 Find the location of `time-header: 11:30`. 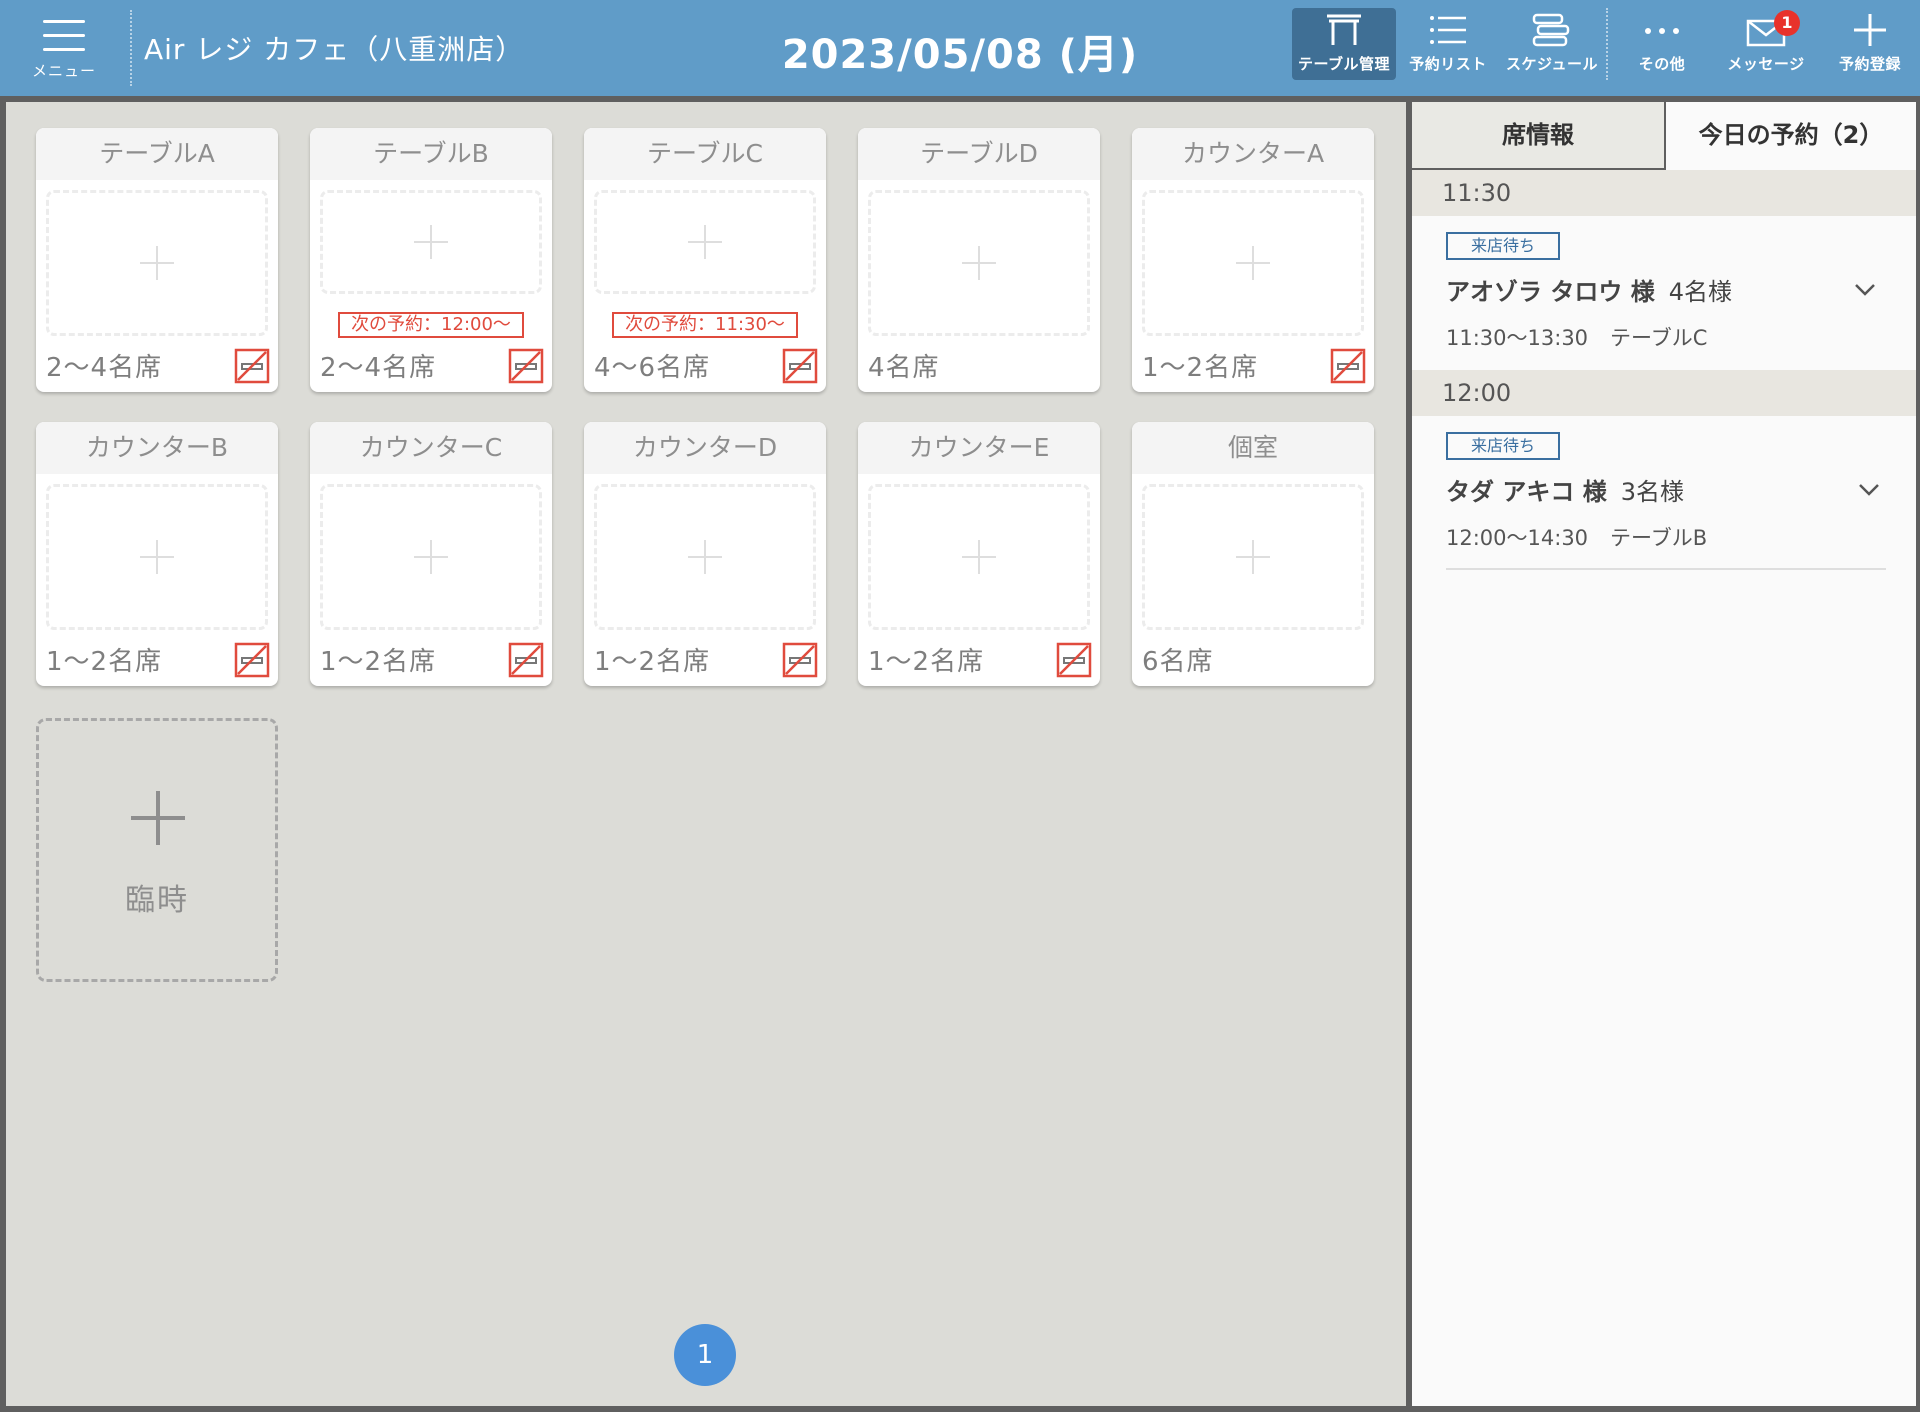

time-header: 11:30 is located at coordinates (1664, 193).